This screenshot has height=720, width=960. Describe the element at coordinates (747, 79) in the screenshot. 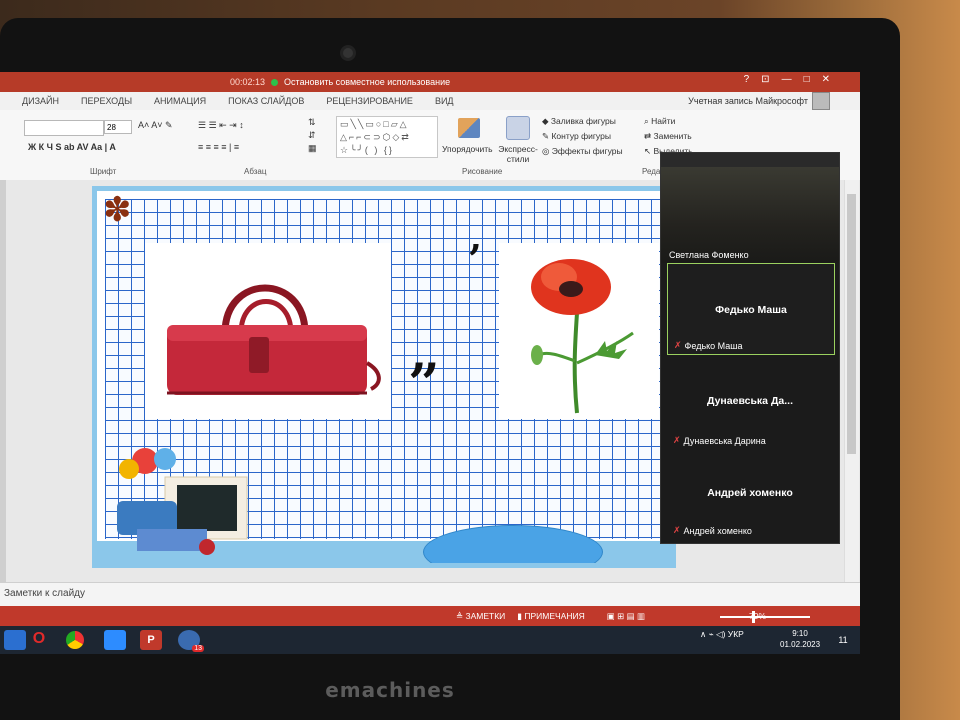

I see `help-button: ?` at that location.